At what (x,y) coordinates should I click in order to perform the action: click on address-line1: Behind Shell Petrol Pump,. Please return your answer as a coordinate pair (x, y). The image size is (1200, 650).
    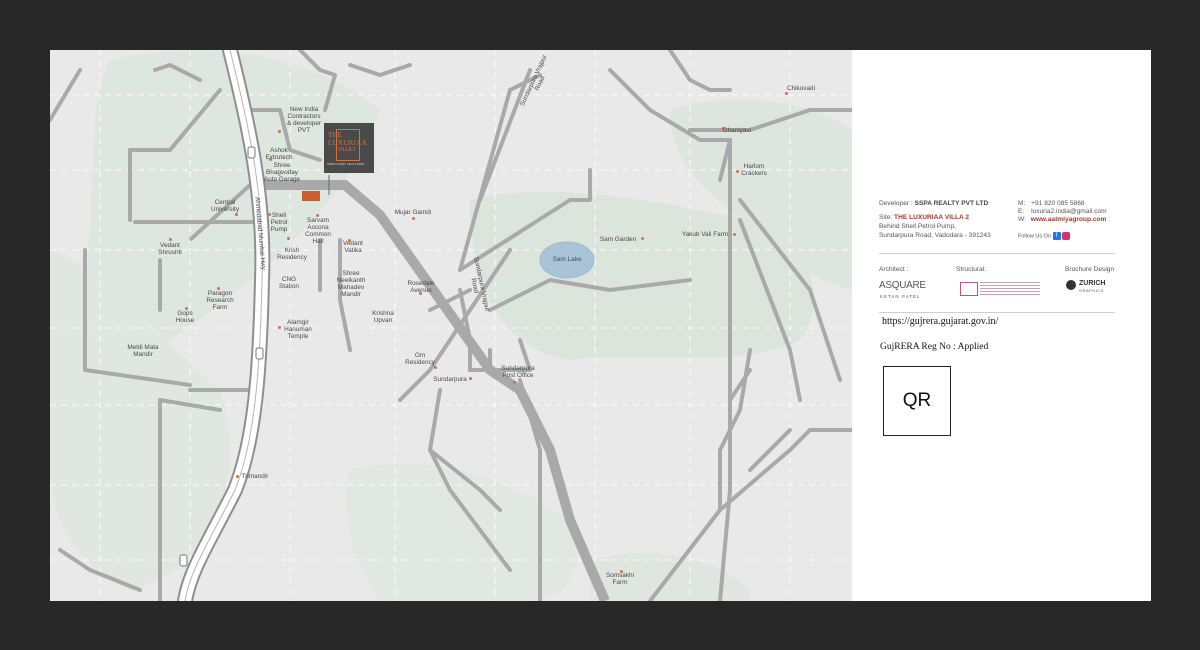
    Looking at the image, I should click on (917, 226).